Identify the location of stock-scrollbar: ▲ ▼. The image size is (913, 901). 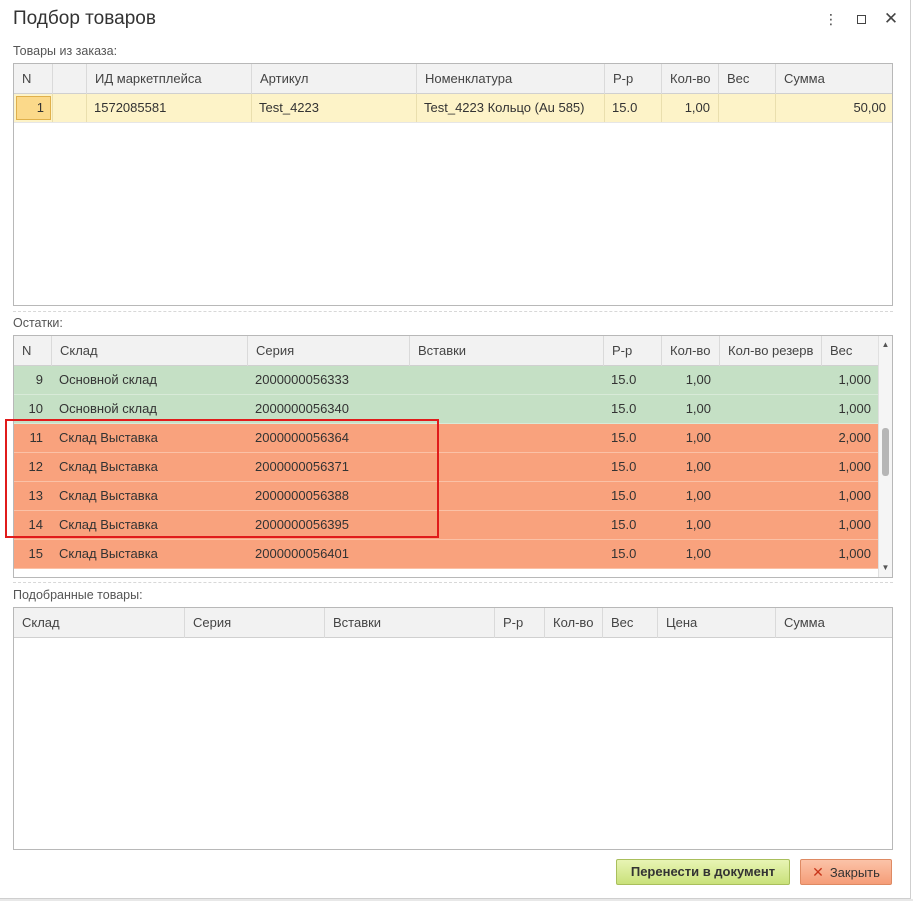
(885, 456).